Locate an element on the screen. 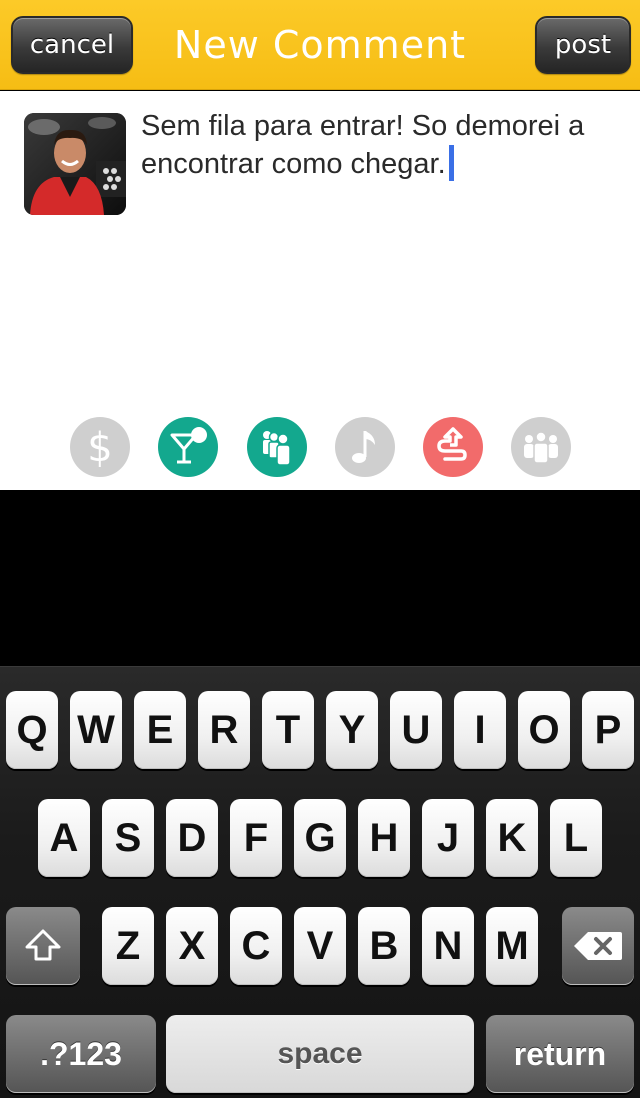  key-u: U is located at coordinates (416, 730).